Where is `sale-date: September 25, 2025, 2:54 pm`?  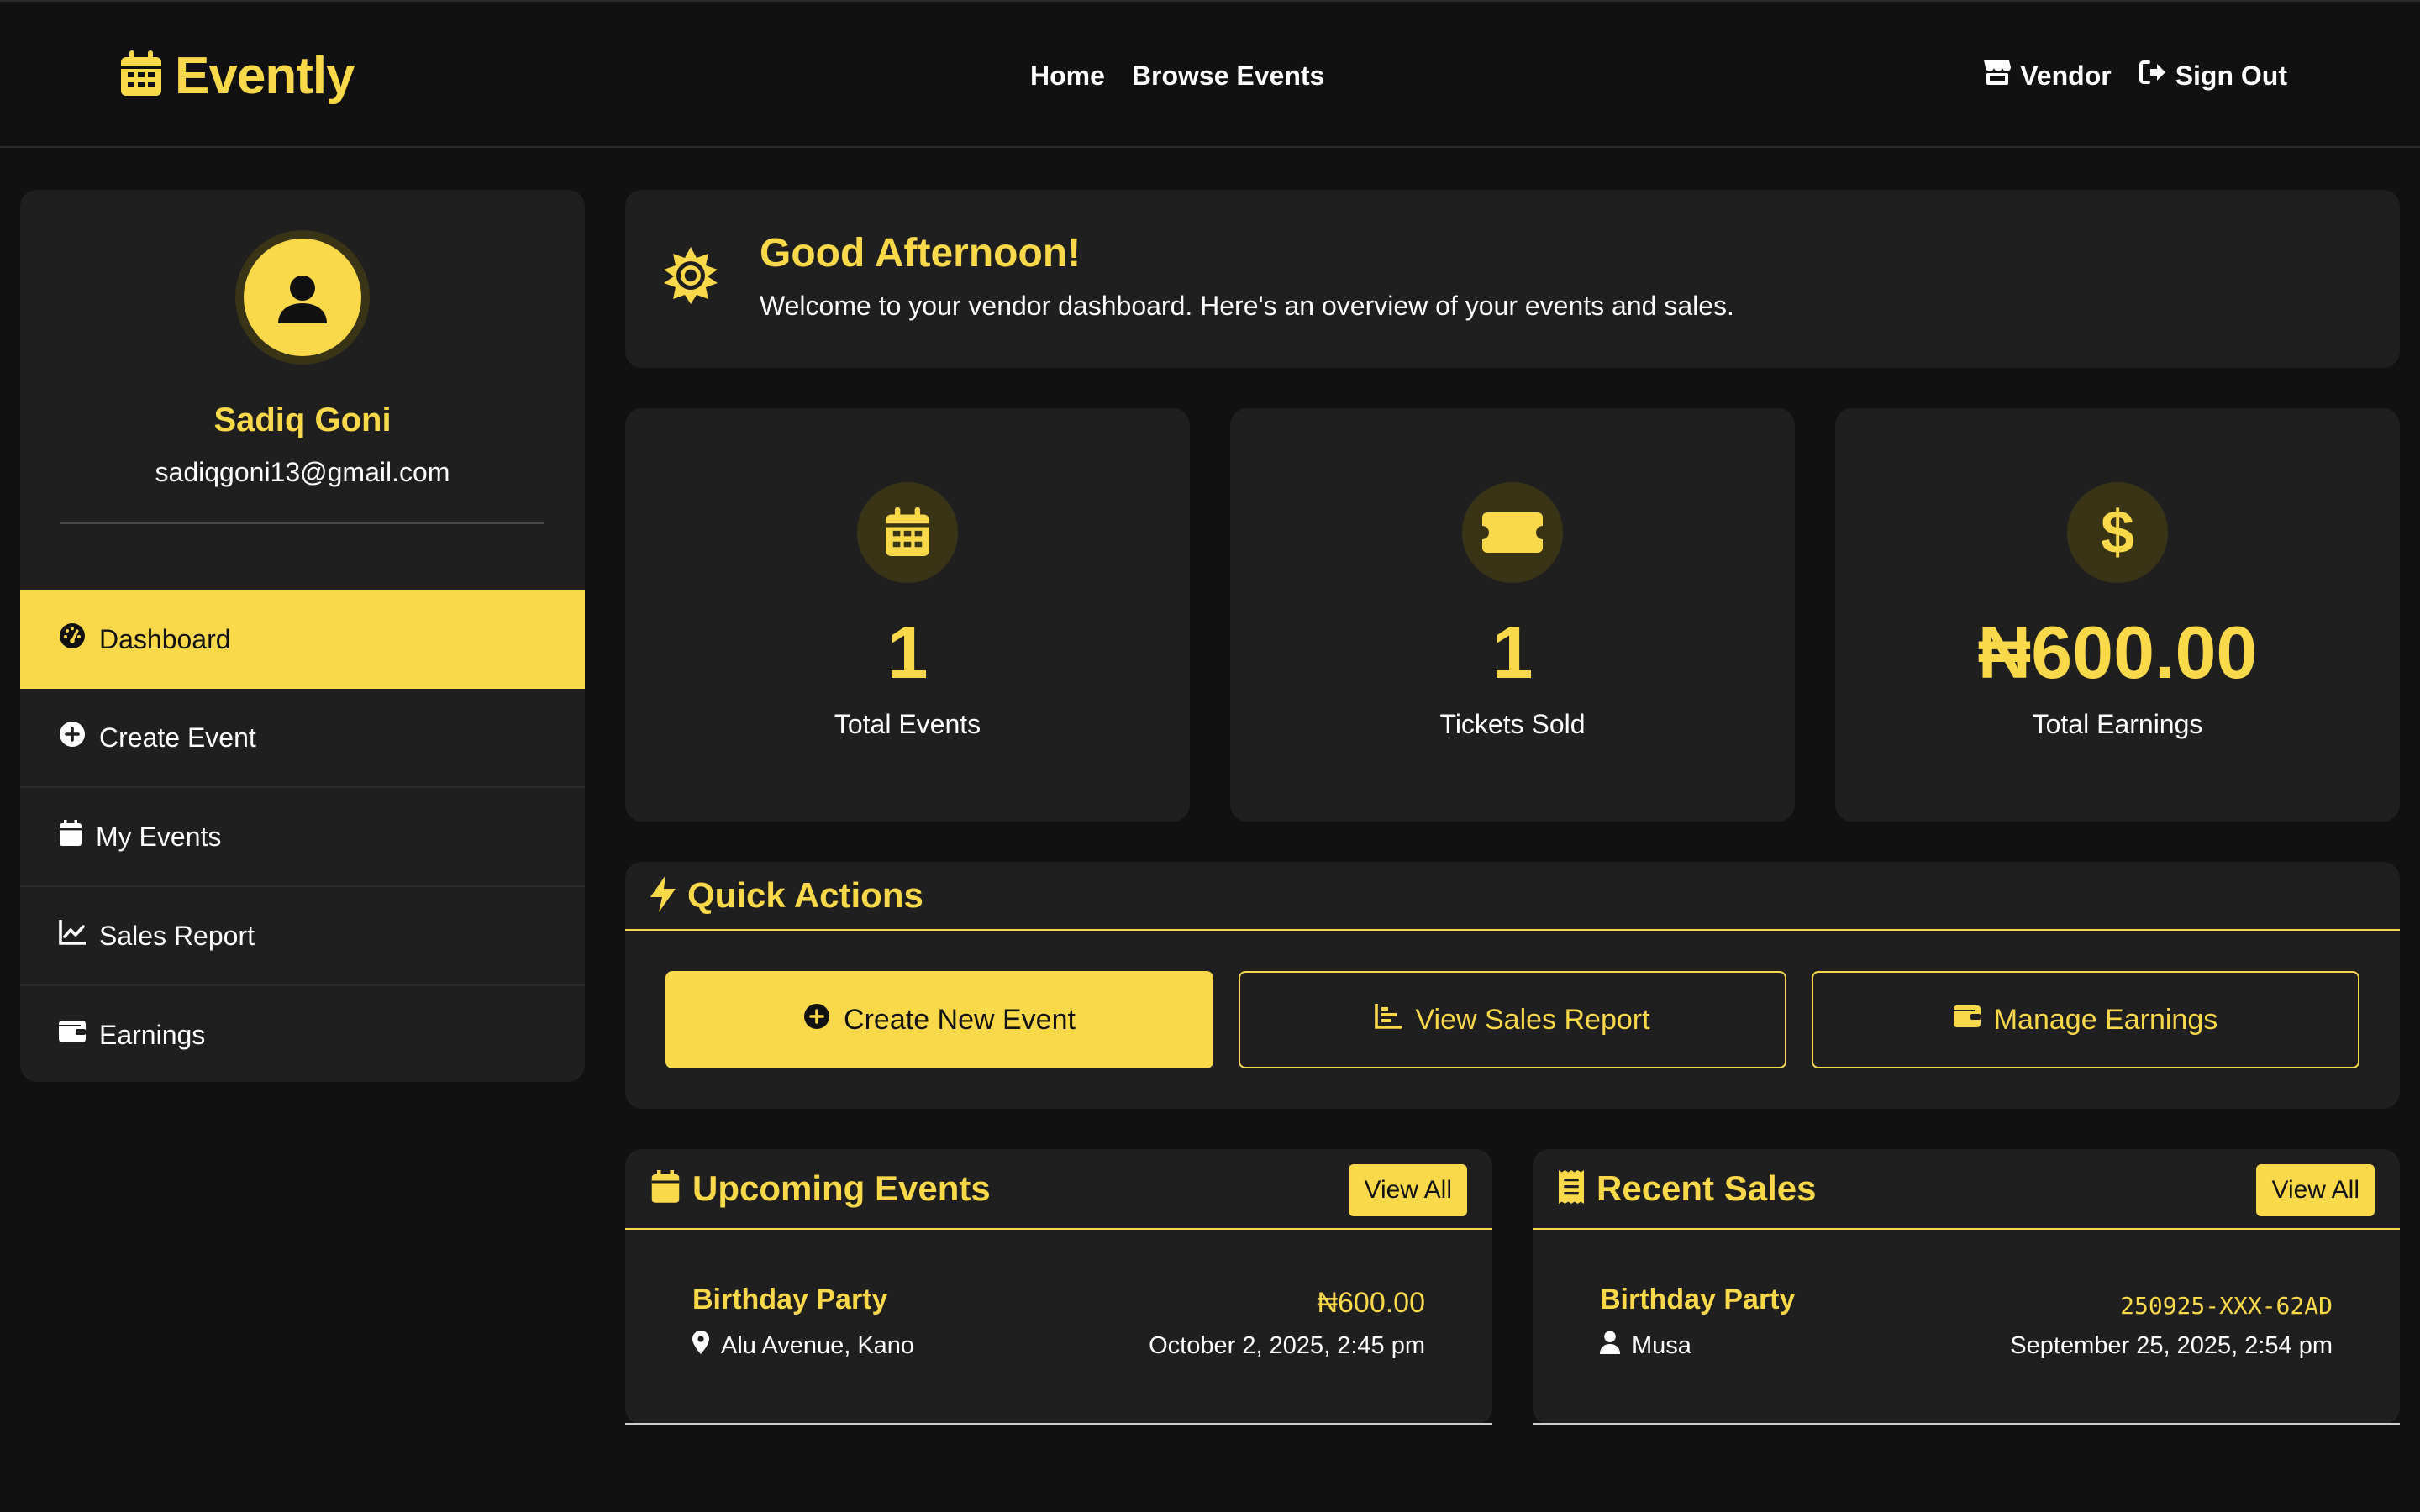 sale-date: September 25, 2025, 2:54 pm is located at coordinates (2171, 1345).